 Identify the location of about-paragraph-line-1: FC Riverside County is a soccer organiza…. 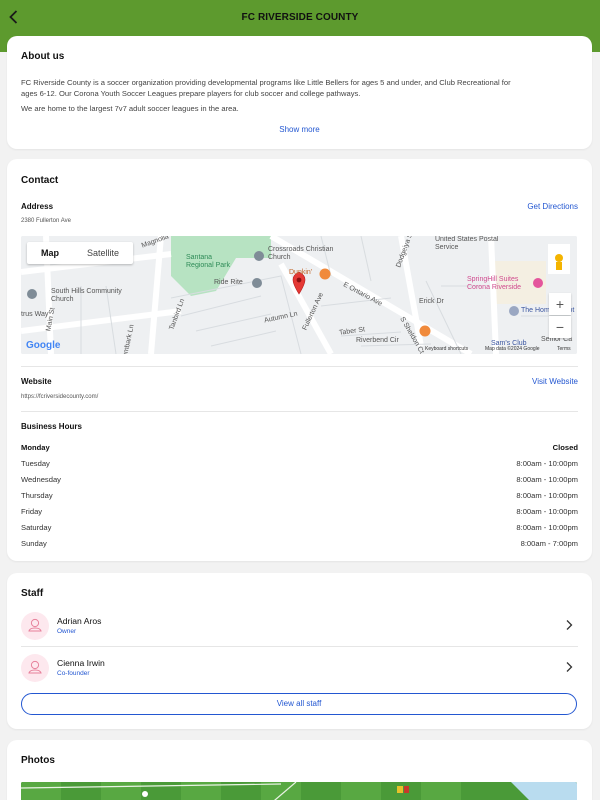
(266, 82).